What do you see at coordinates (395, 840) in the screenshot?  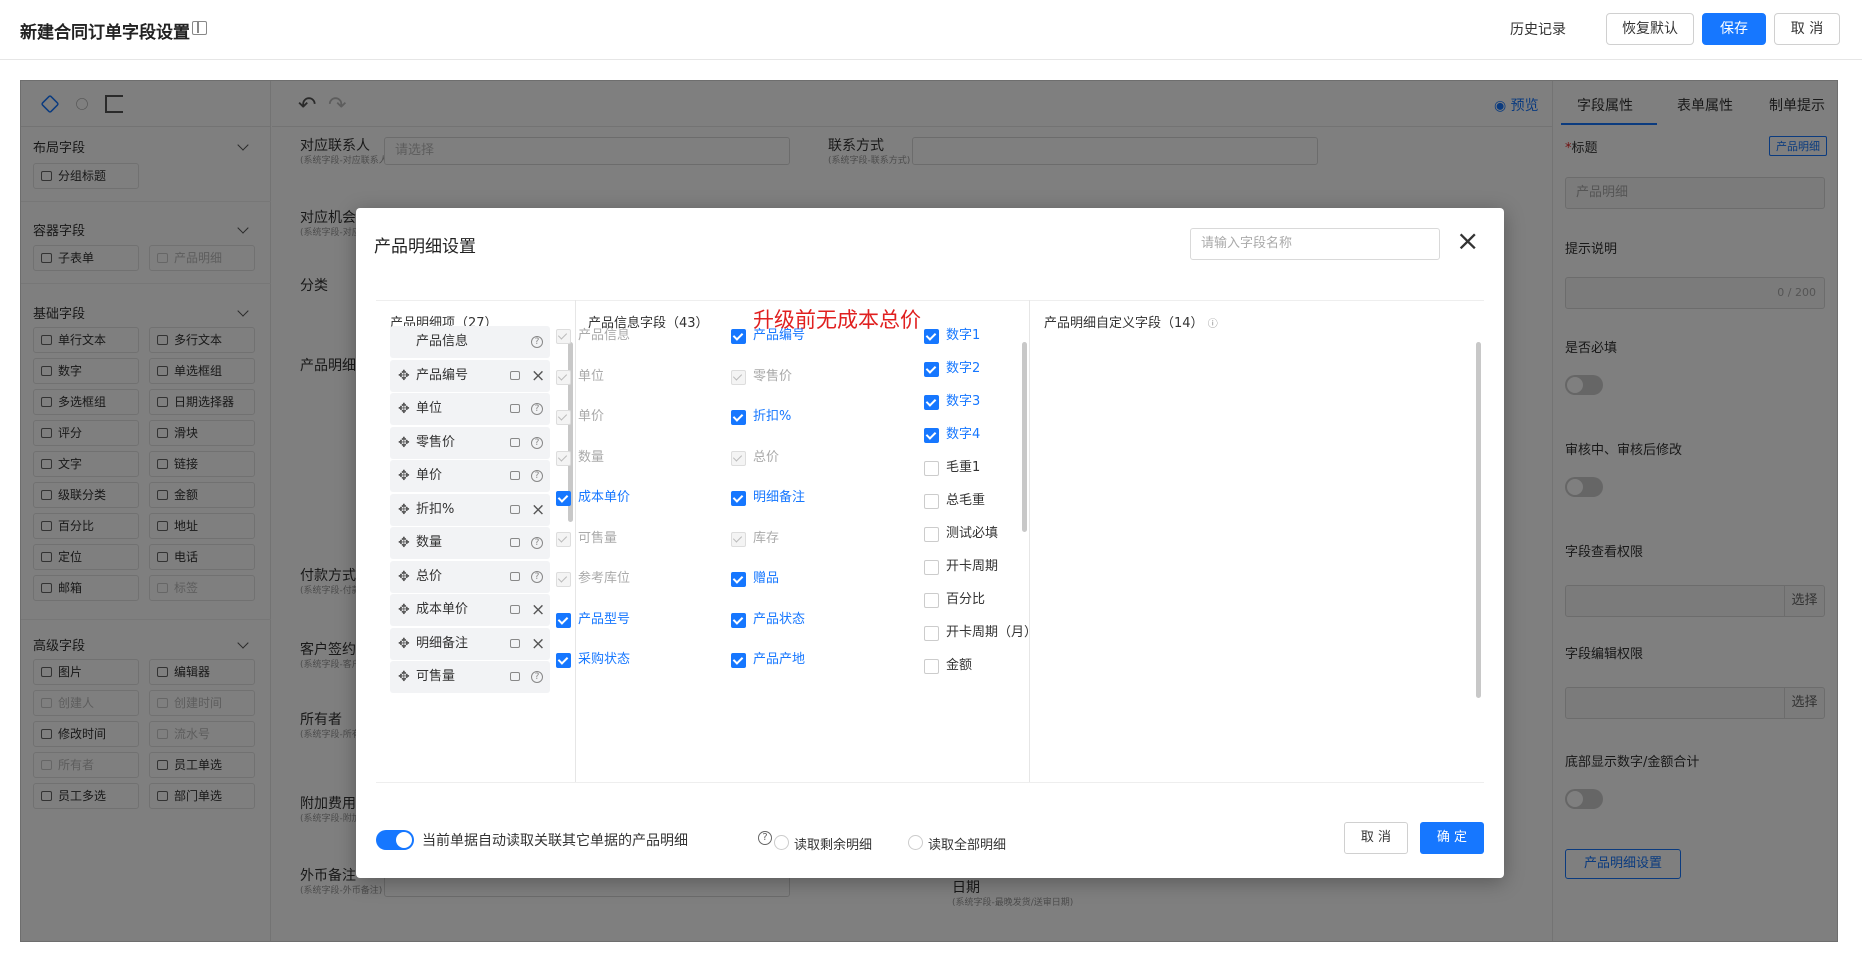 I see `auto-read-toggle` at bounding box center [395, 840].